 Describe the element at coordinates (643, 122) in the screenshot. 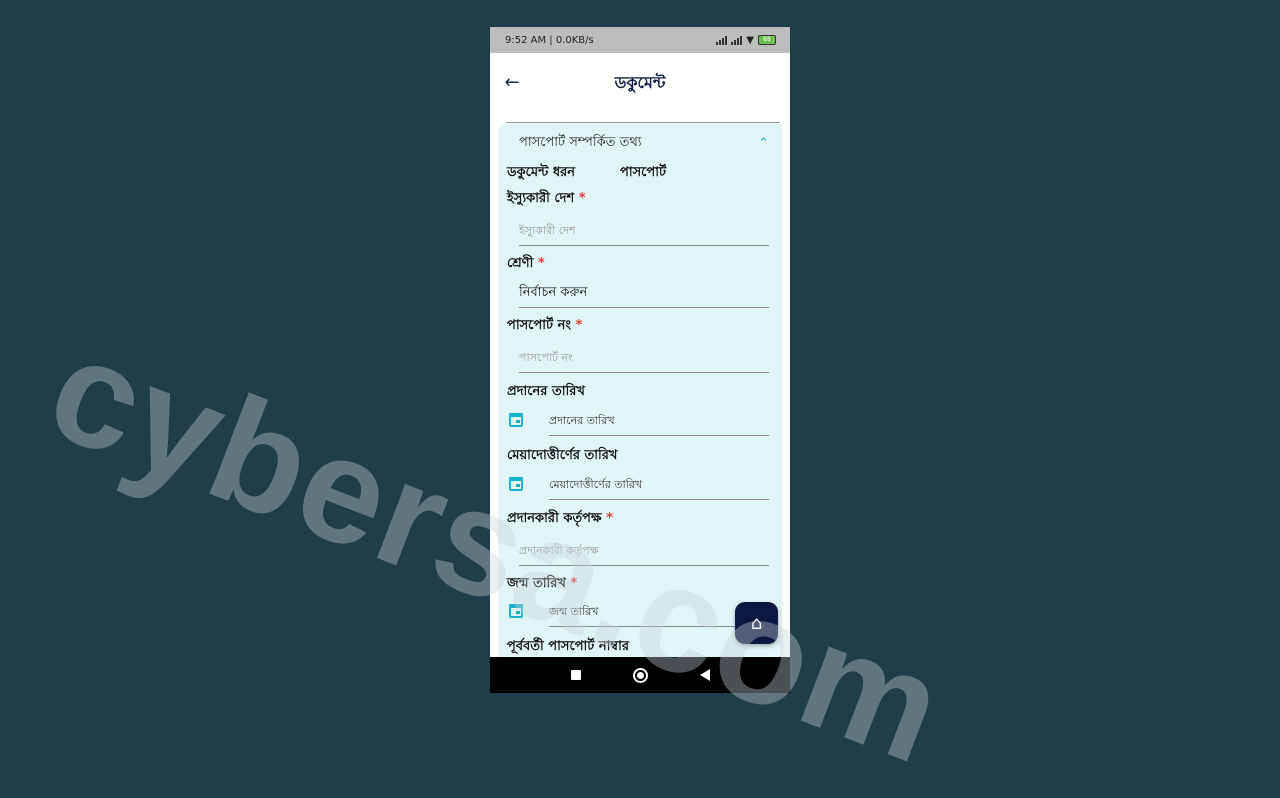

I see `divider` at that location.